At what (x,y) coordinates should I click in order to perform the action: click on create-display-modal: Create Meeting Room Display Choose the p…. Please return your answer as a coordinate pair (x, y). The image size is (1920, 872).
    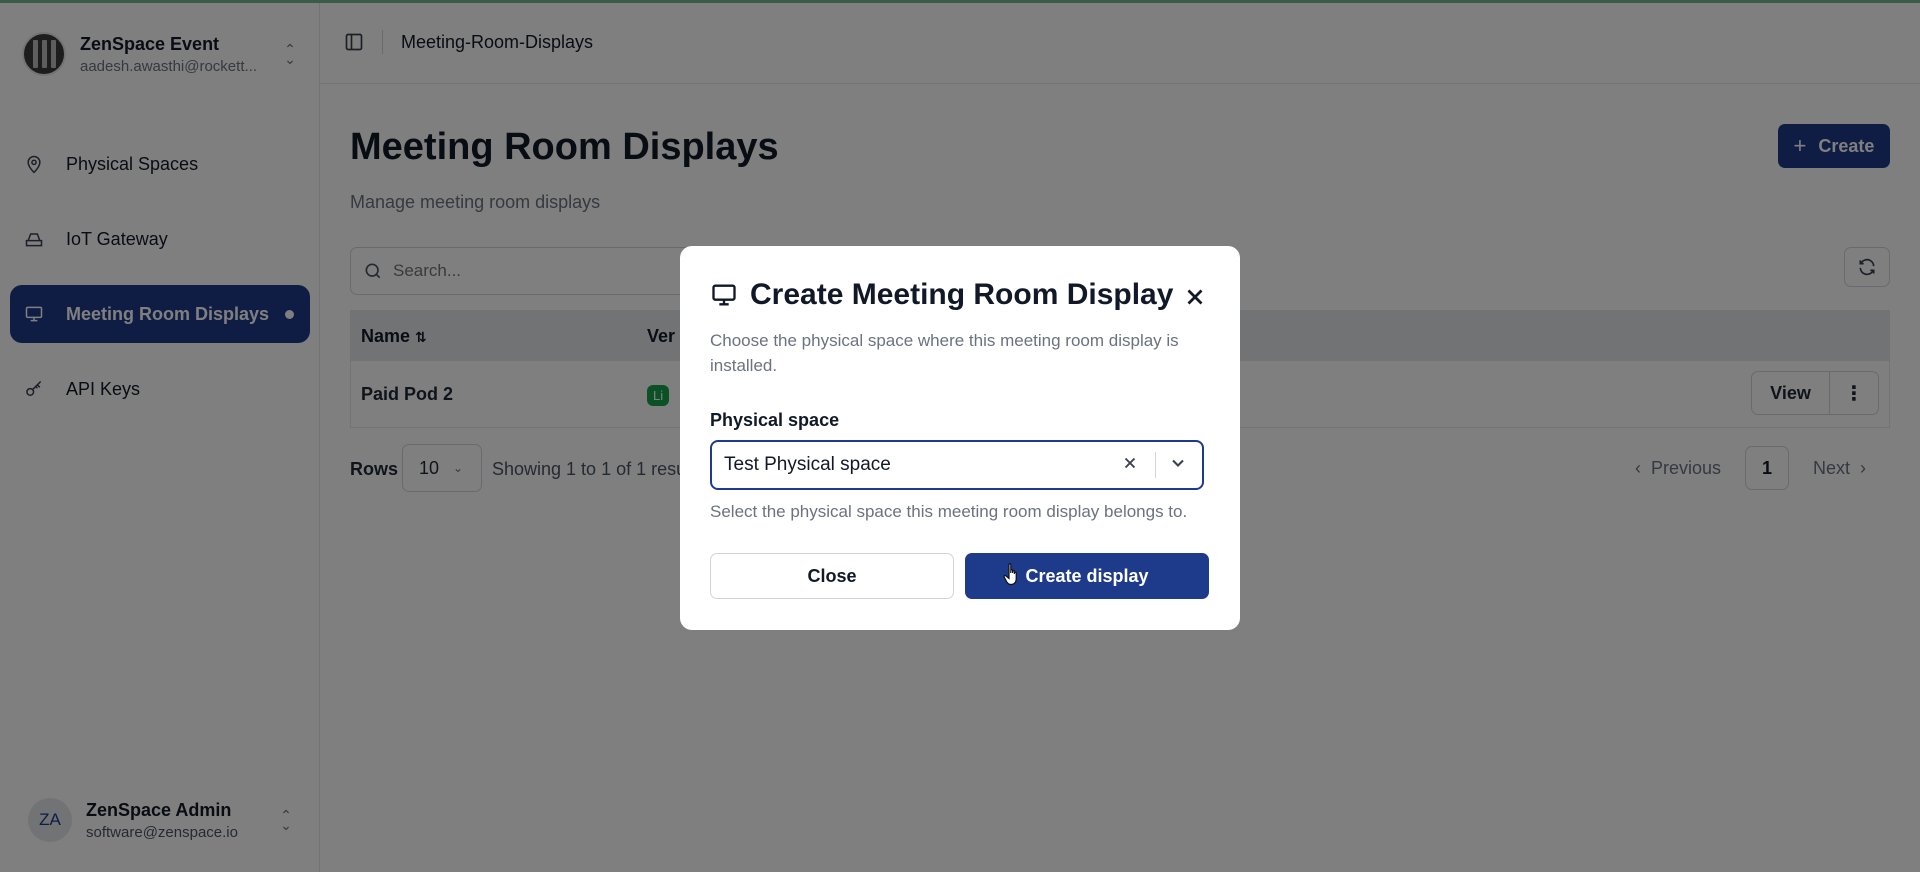
    Looking at the image, I should click on (960, 438).